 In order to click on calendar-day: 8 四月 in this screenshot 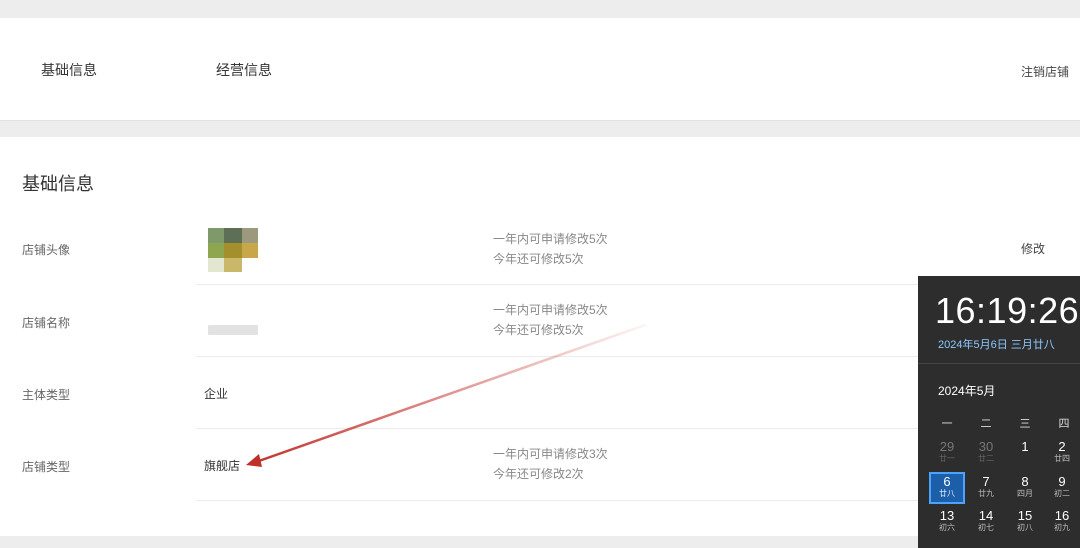, I will do `click(1025, 488)`.